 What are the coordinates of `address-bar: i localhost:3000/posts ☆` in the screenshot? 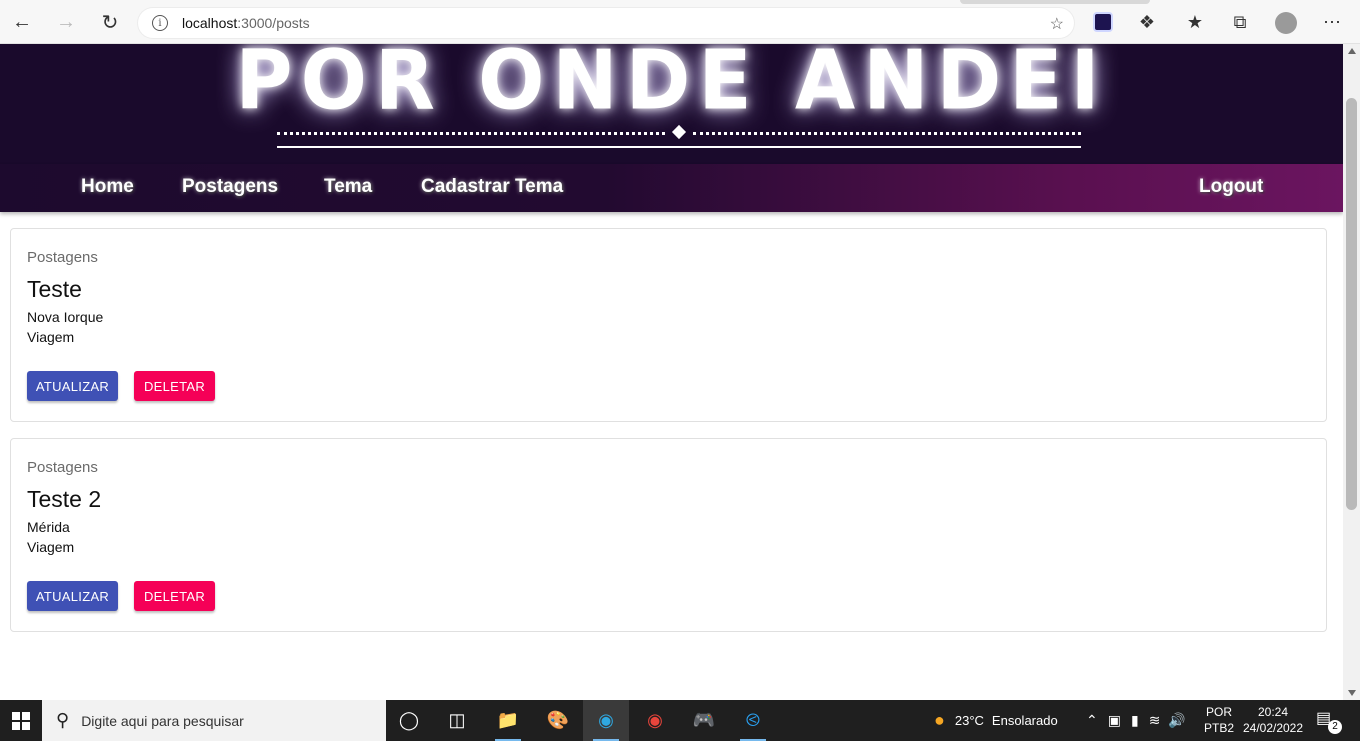 It's located at (606, 23).